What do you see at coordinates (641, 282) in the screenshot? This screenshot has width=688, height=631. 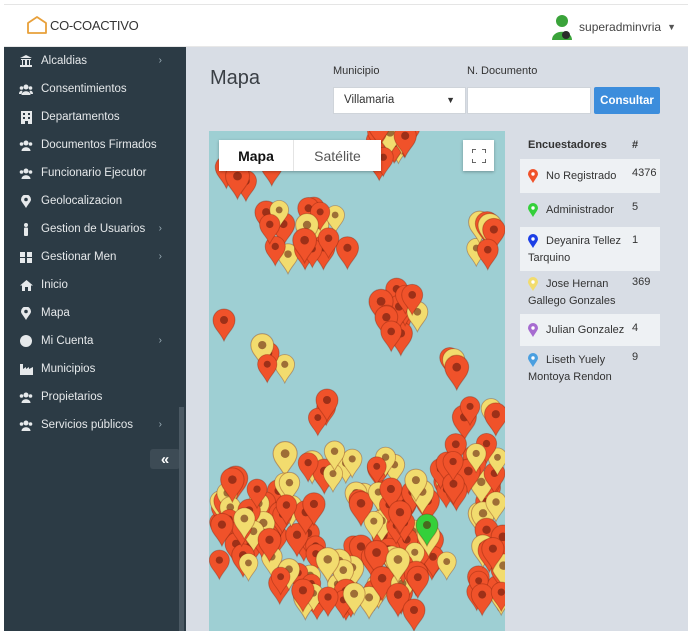 I see `legend-row-count: 369` at bounding box center [641, 282].